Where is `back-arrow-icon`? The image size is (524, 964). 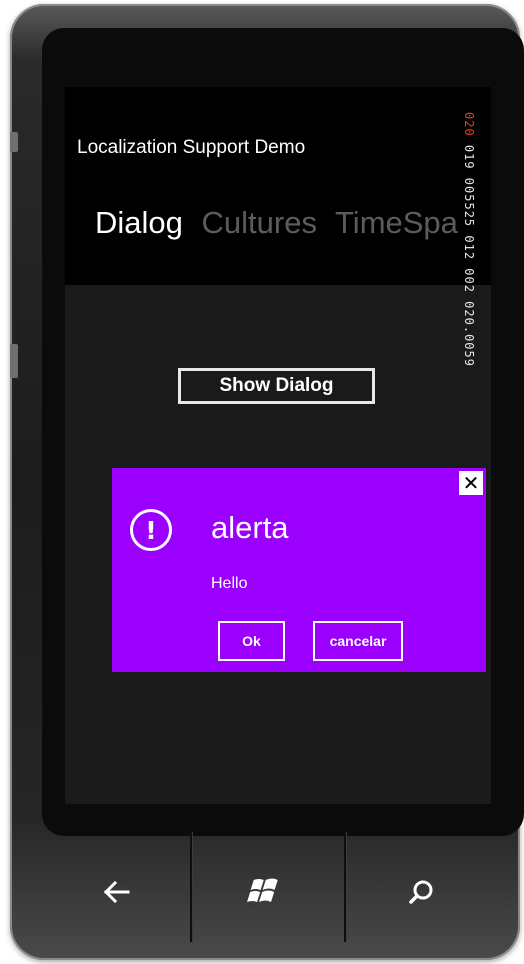 back-arrow-icon is located at coordinates (117, 892).